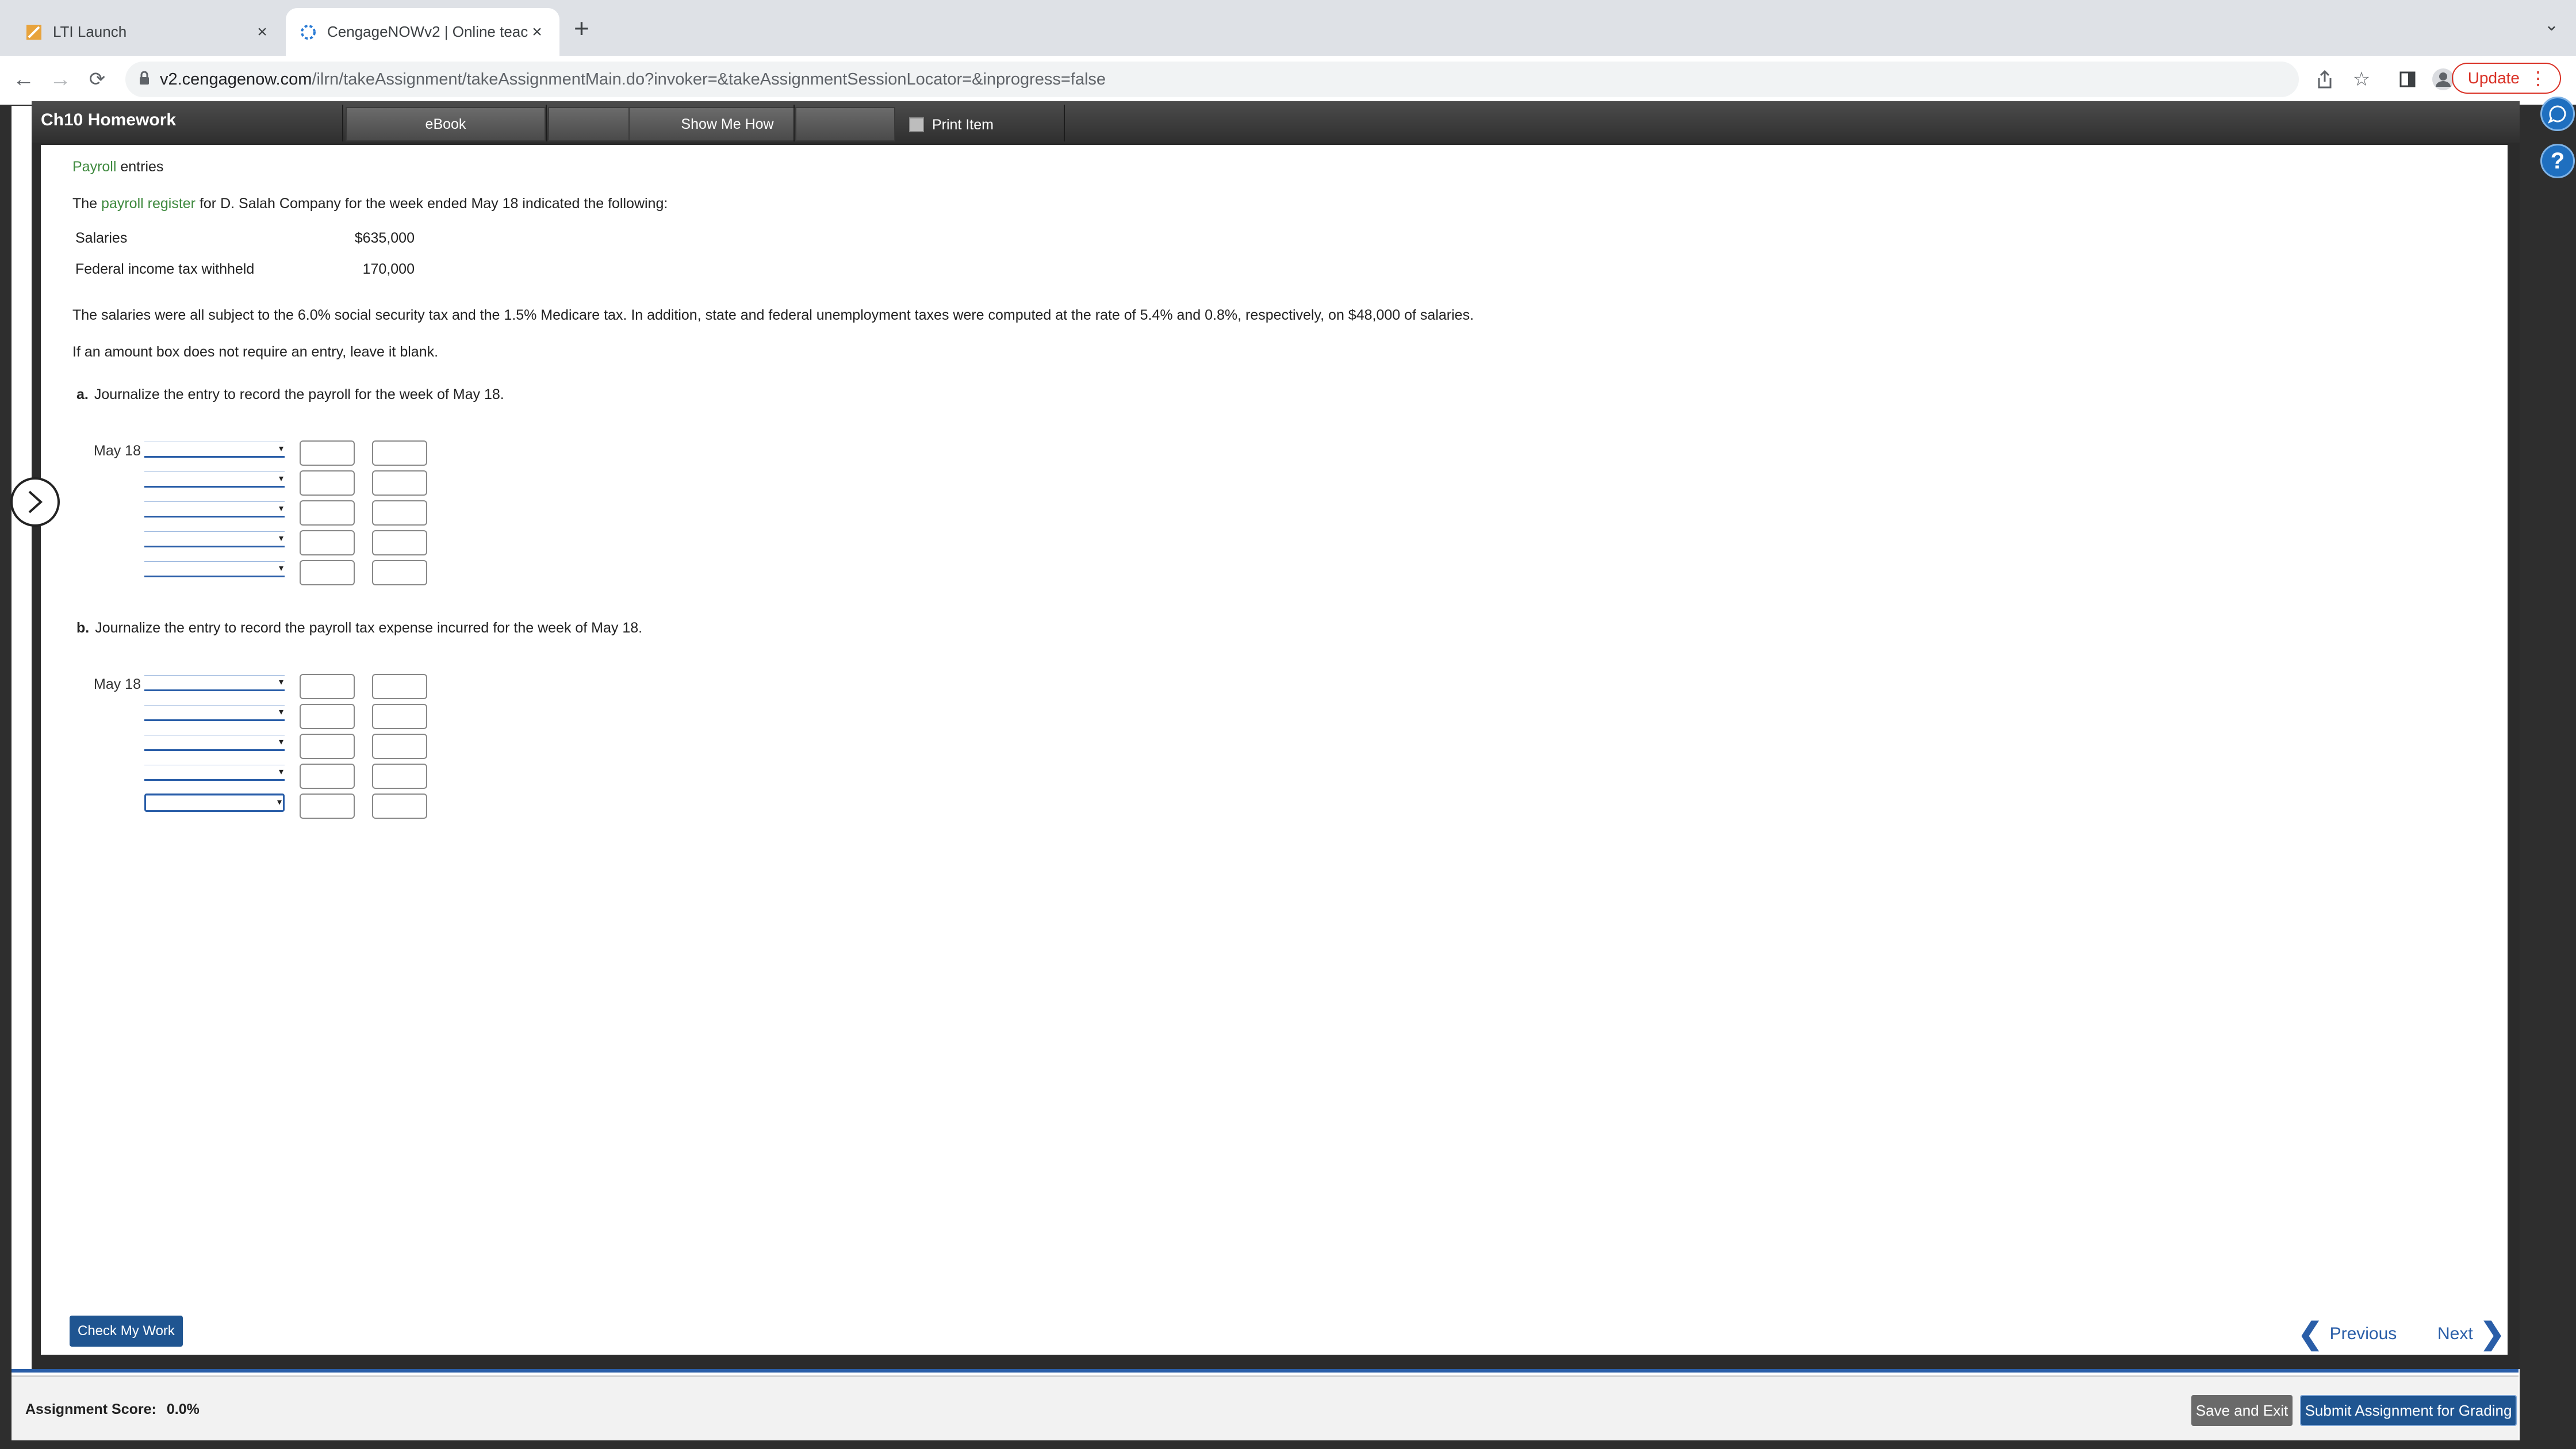 This screenshot has width=2576, height=1449. What do you see at coordinates (101, 238) in the screenshot?
I see `salaries-label: Salaries` at bounding box center [101, 238].